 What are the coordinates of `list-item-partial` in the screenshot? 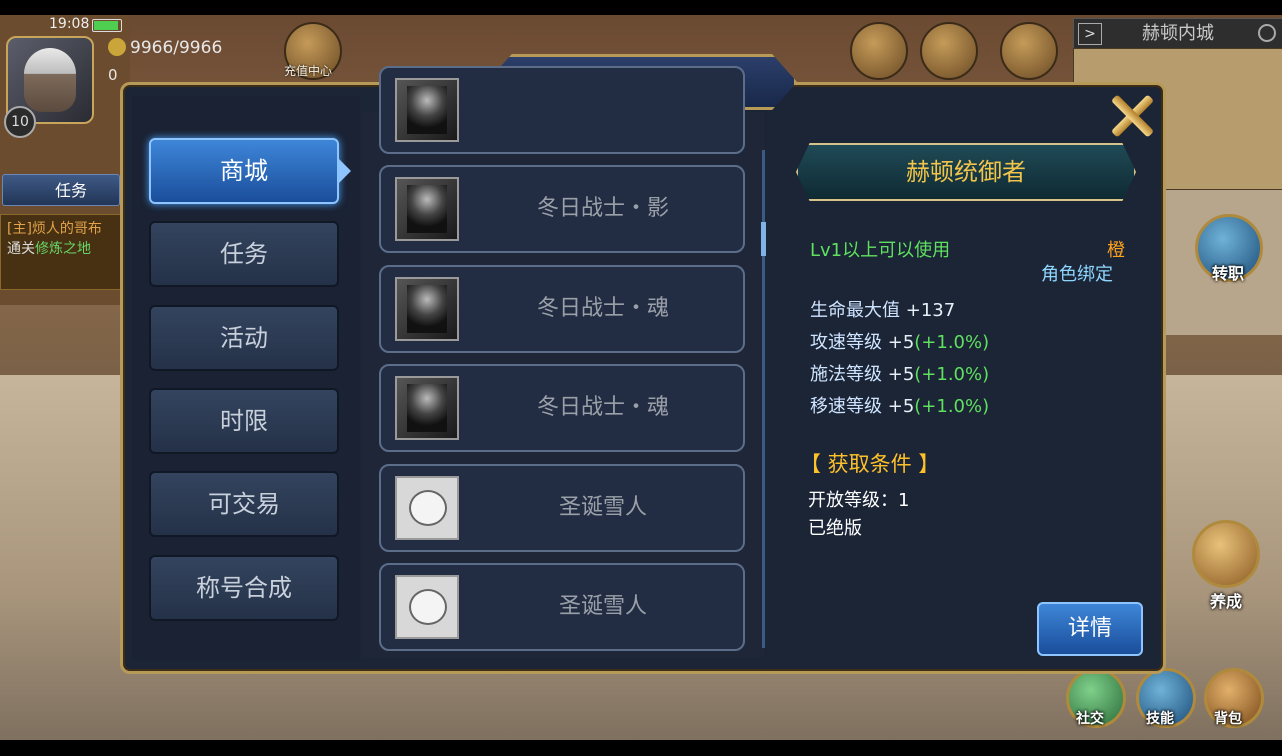 It's located at (562, 110).